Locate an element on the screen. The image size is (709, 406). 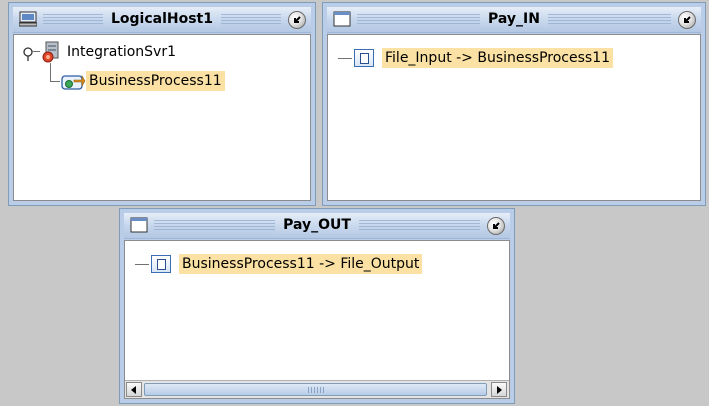
pay-out-restore-button is located at coordinates (496, 226).